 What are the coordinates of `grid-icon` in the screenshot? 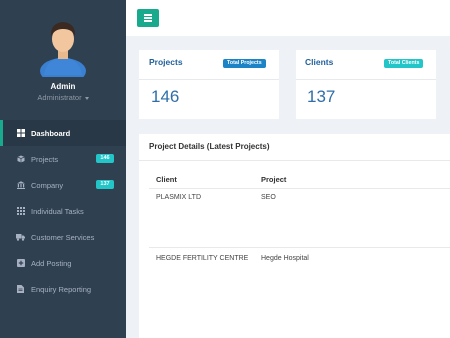 It's located at (20, 211).